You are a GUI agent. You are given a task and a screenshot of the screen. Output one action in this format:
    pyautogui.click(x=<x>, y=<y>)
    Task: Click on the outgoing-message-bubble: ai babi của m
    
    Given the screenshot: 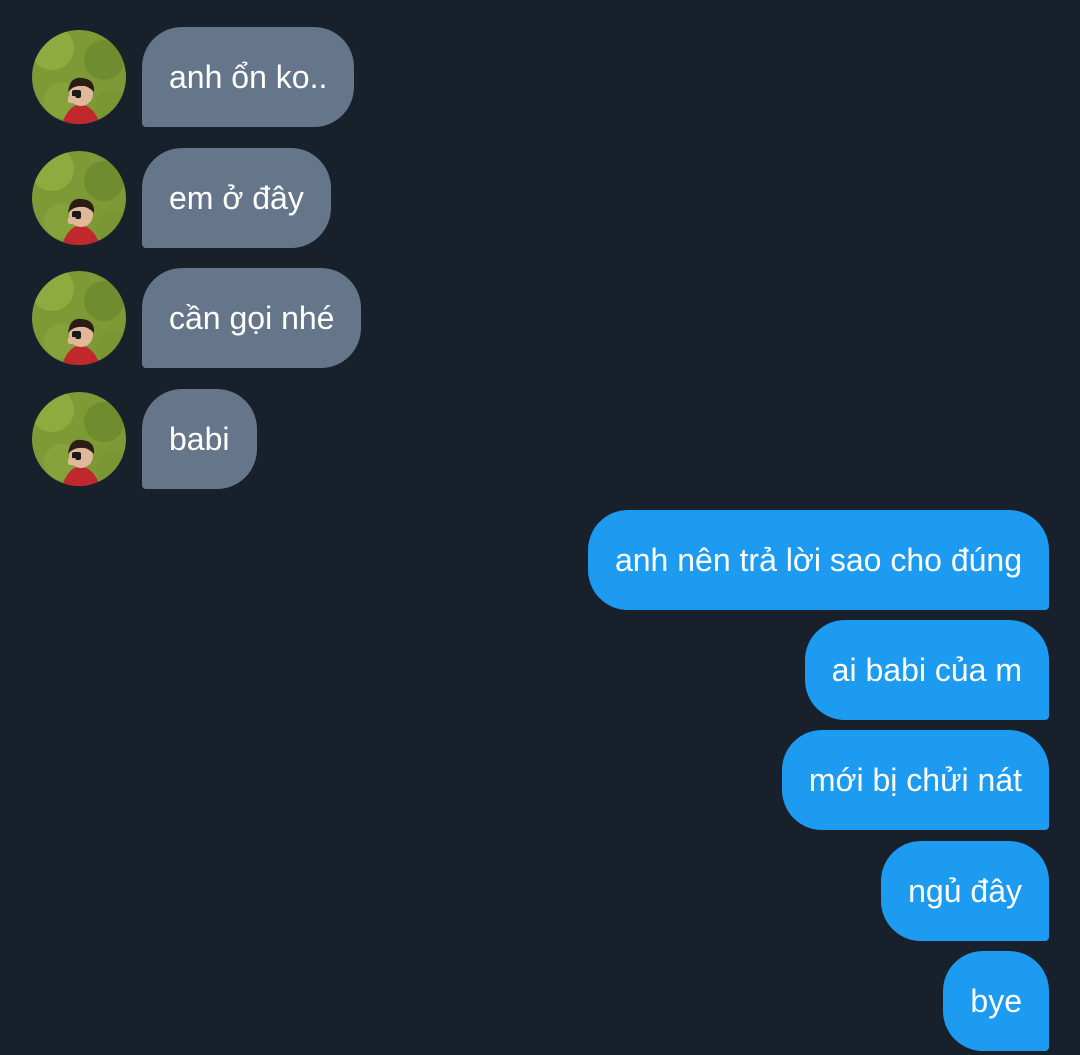 What is the action you would take?
    pyautogui.click(x=926, y=670)
    